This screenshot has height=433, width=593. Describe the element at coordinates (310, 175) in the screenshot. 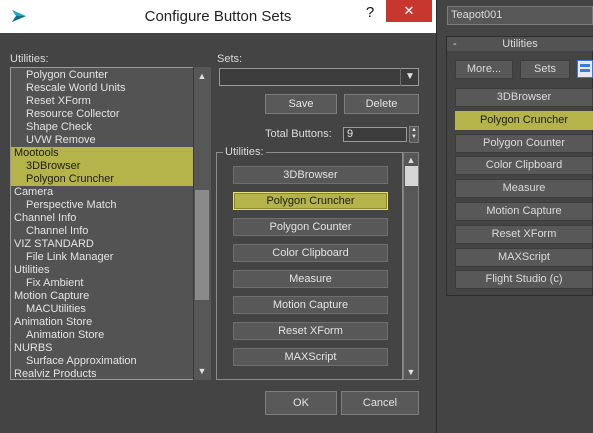

I see `set-button: 3DBrowser` at that location.